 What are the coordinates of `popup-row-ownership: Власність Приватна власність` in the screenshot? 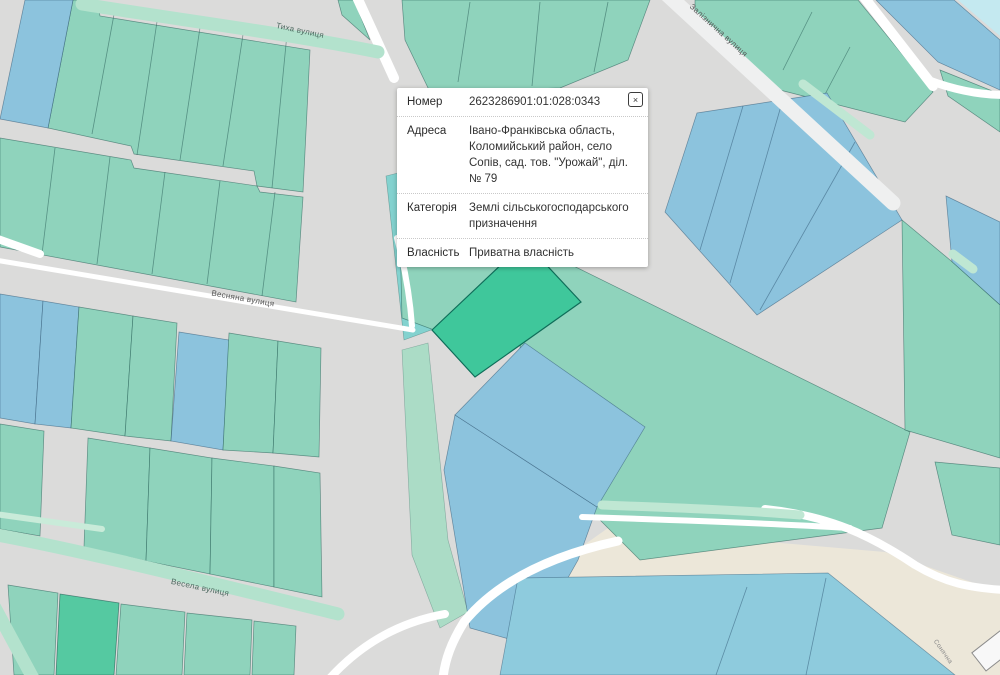 It's located at (522, 253).